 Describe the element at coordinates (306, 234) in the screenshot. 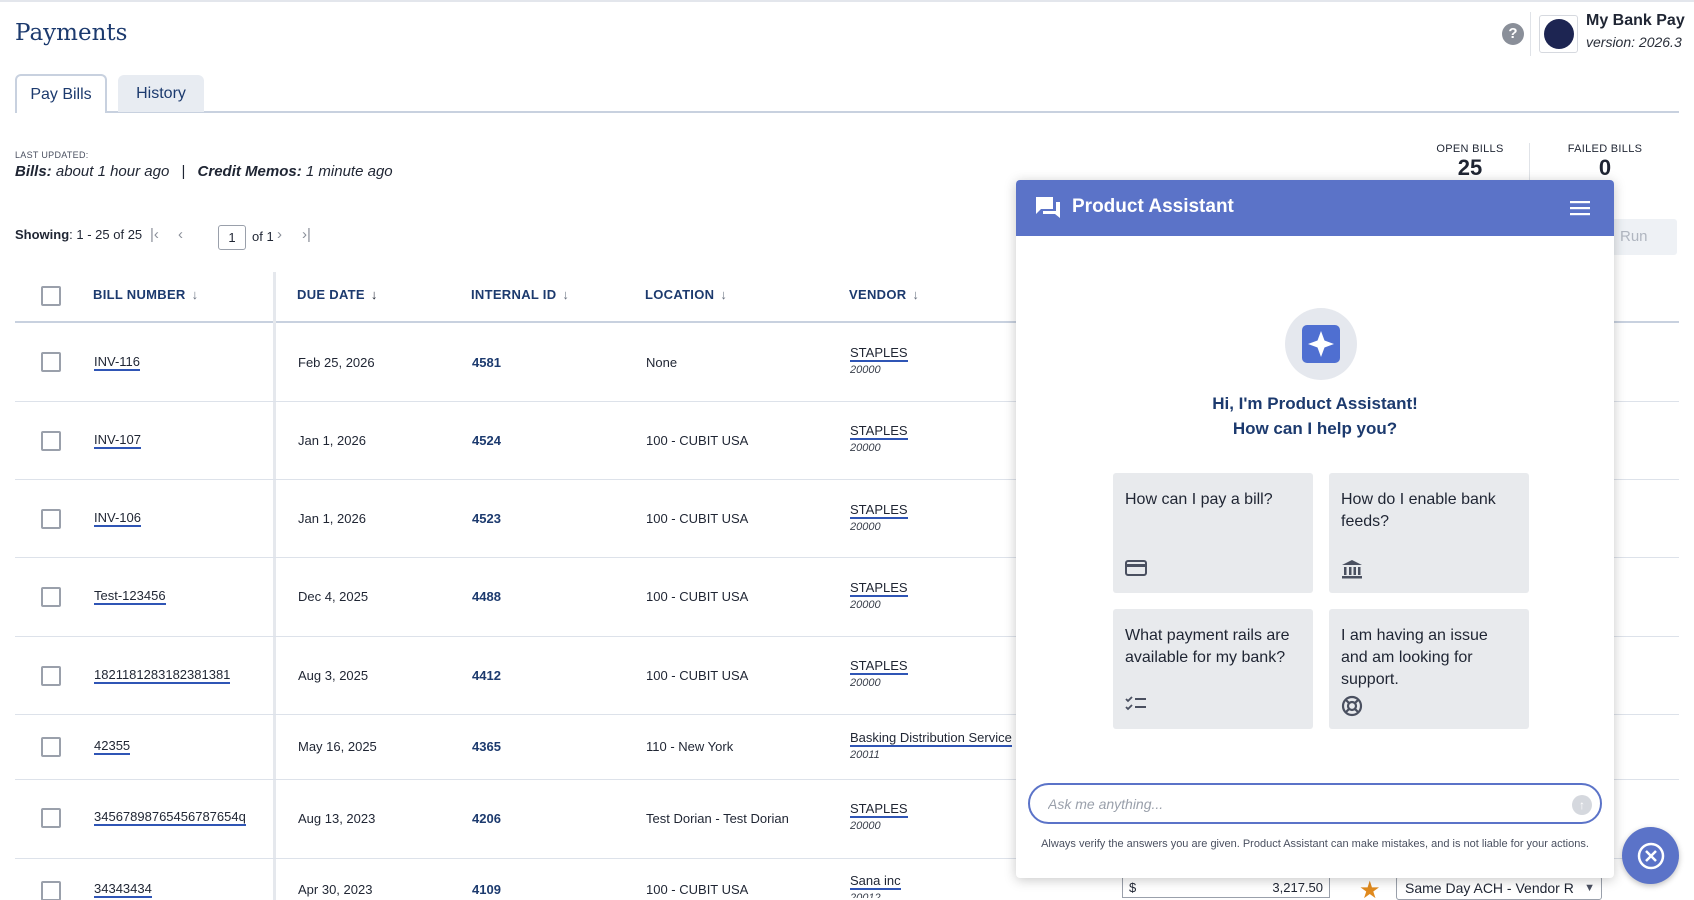

I see `last-page-icon: ›|` at that location.